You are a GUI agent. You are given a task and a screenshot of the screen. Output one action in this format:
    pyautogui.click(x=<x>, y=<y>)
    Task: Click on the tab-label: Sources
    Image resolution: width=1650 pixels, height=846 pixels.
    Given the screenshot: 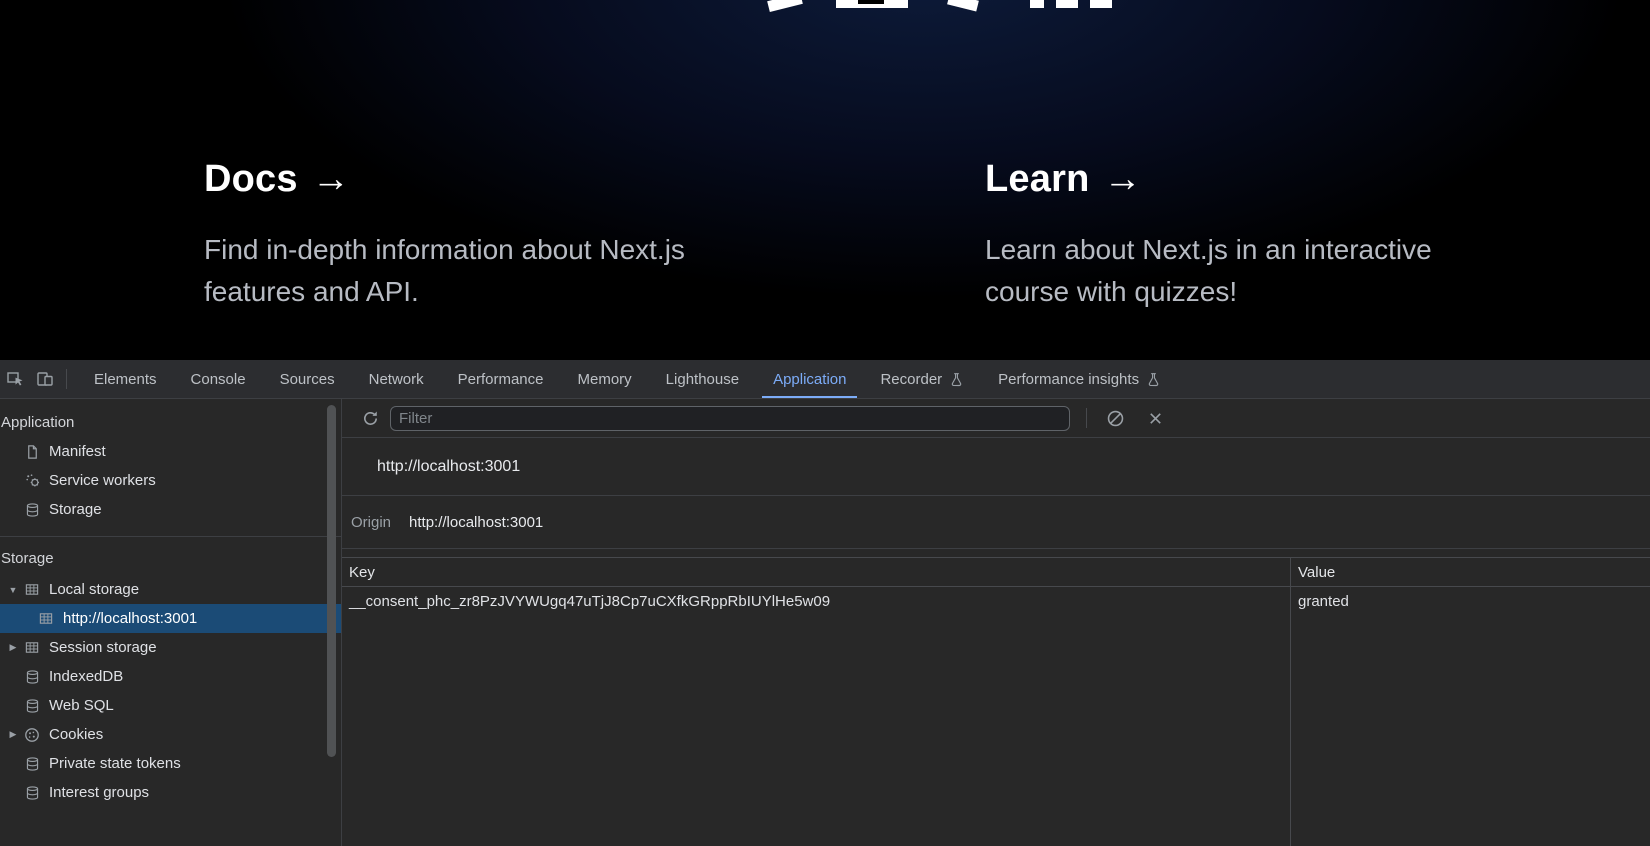 What is the action you would take?
    pyautogui.click(x=307, y=379)
    